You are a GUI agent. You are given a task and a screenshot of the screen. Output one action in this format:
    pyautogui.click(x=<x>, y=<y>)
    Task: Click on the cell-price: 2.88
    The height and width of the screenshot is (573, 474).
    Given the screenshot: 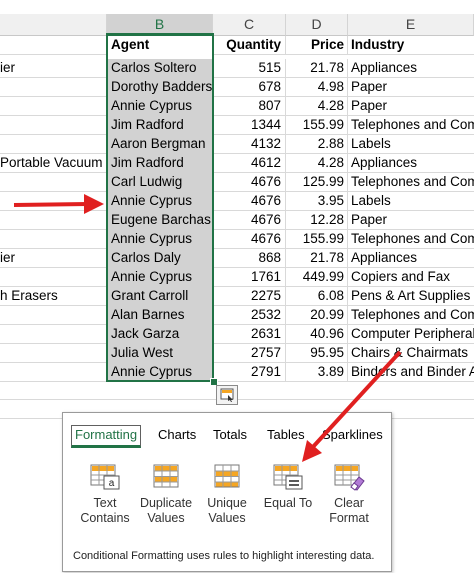 What is the action you would take?
    pyautogui.click(x=317, y=144)
    